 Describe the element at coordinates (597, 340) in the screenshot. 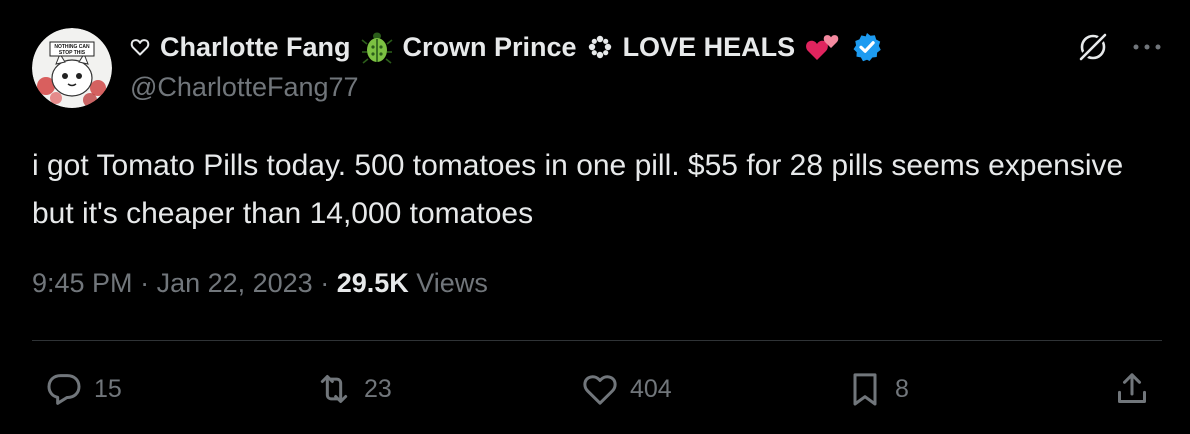

I see `divider` at that location.